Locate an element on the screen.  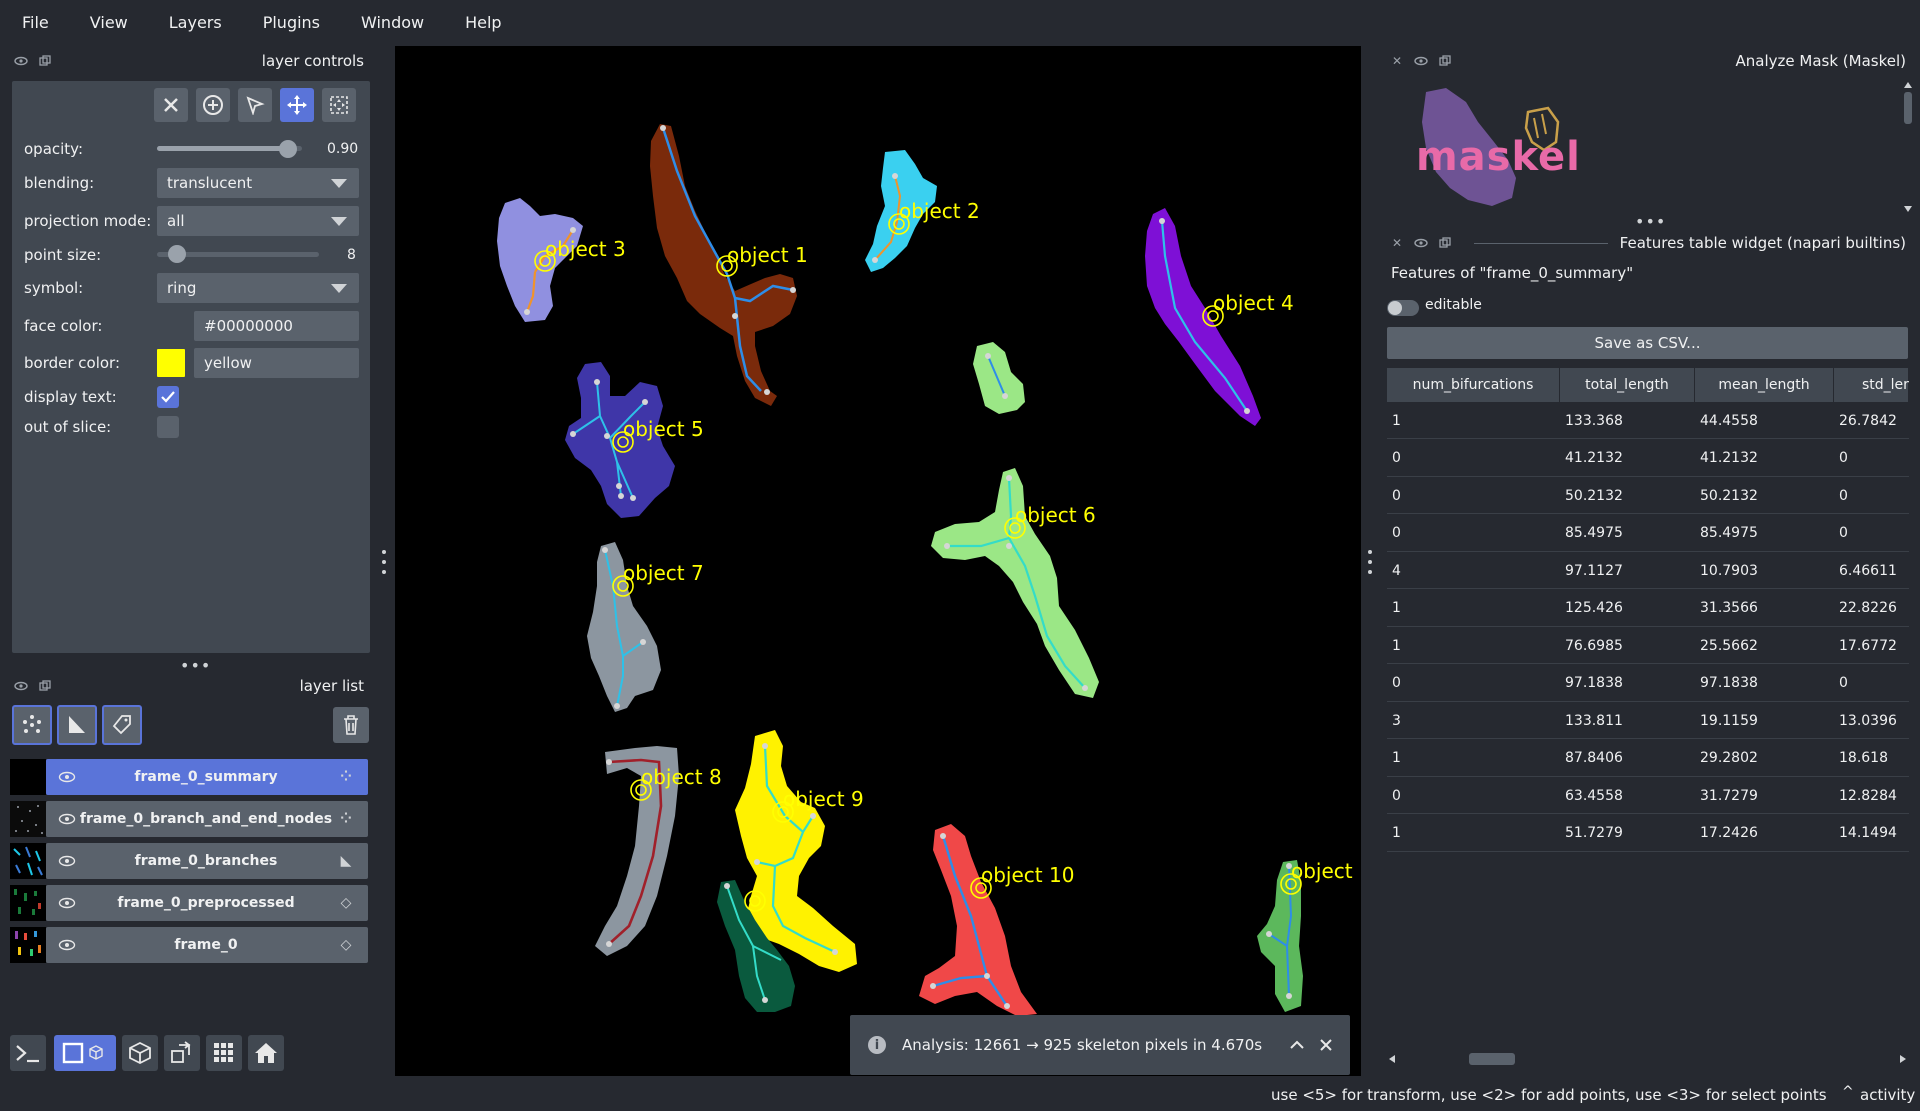
table-row: 3 133.811 19.1159 13.0396 is located at coordinates (1648, 720).